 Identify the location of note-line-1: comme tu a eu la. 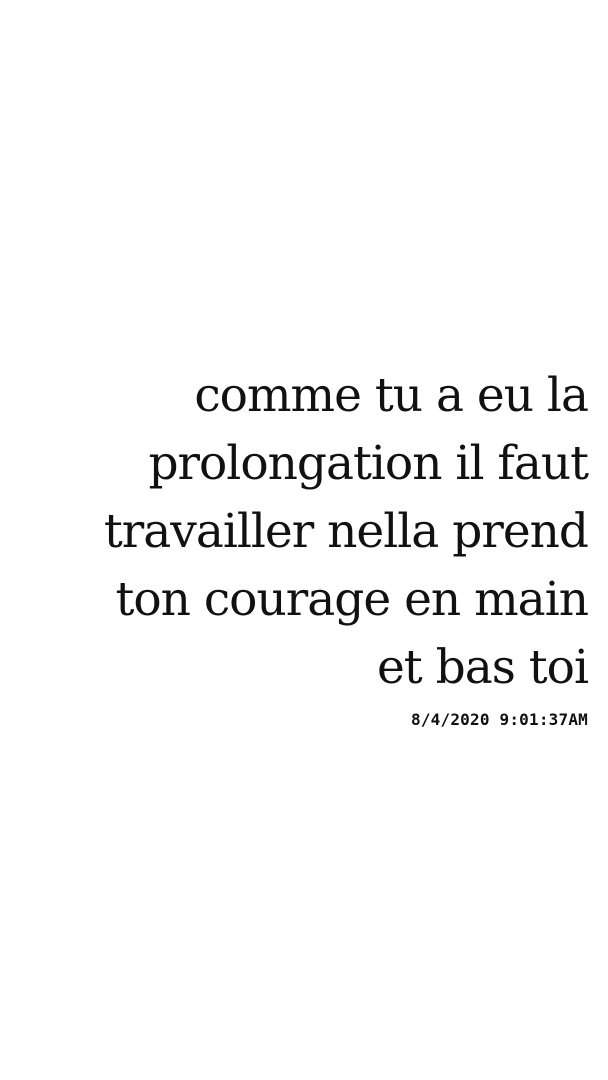
(391, 395).